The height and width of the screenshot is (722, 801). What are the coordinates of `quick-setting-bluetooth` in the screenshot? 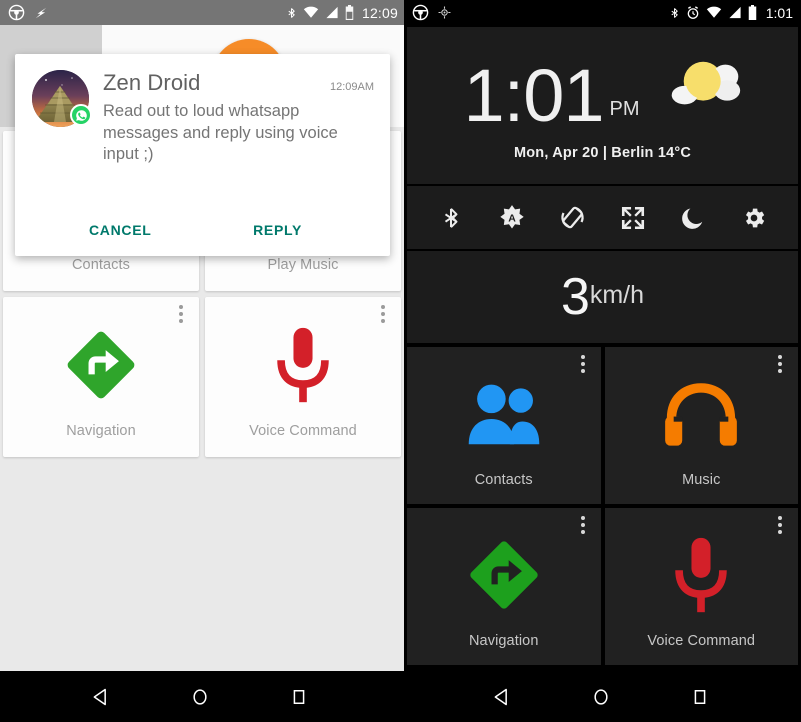 It's located at (451, 218).